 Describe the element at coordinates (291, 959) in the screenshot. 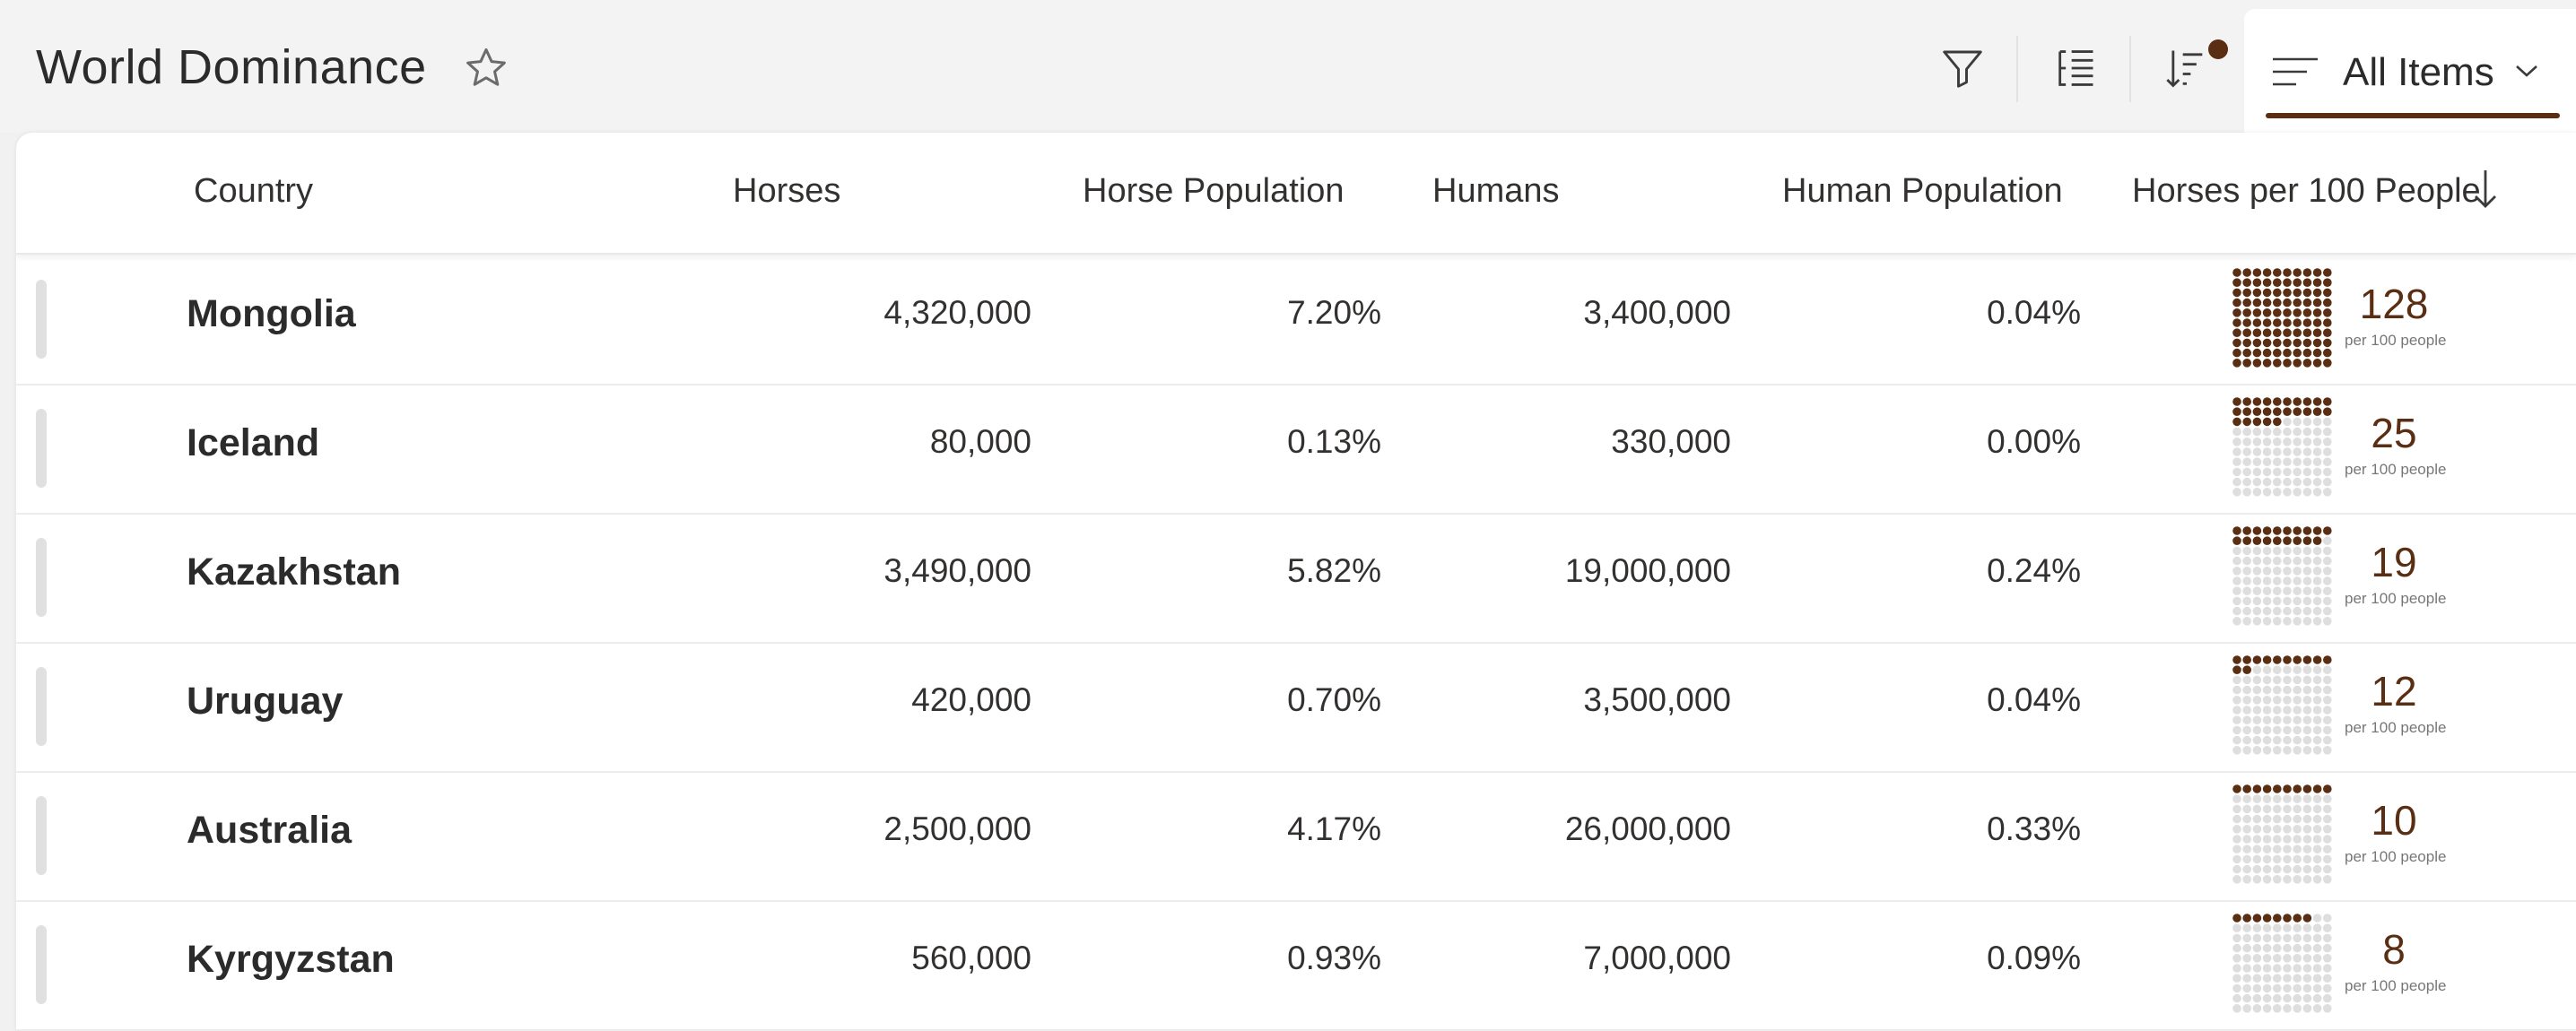

I see `cell-country: Kyrgyzstan` at that location.